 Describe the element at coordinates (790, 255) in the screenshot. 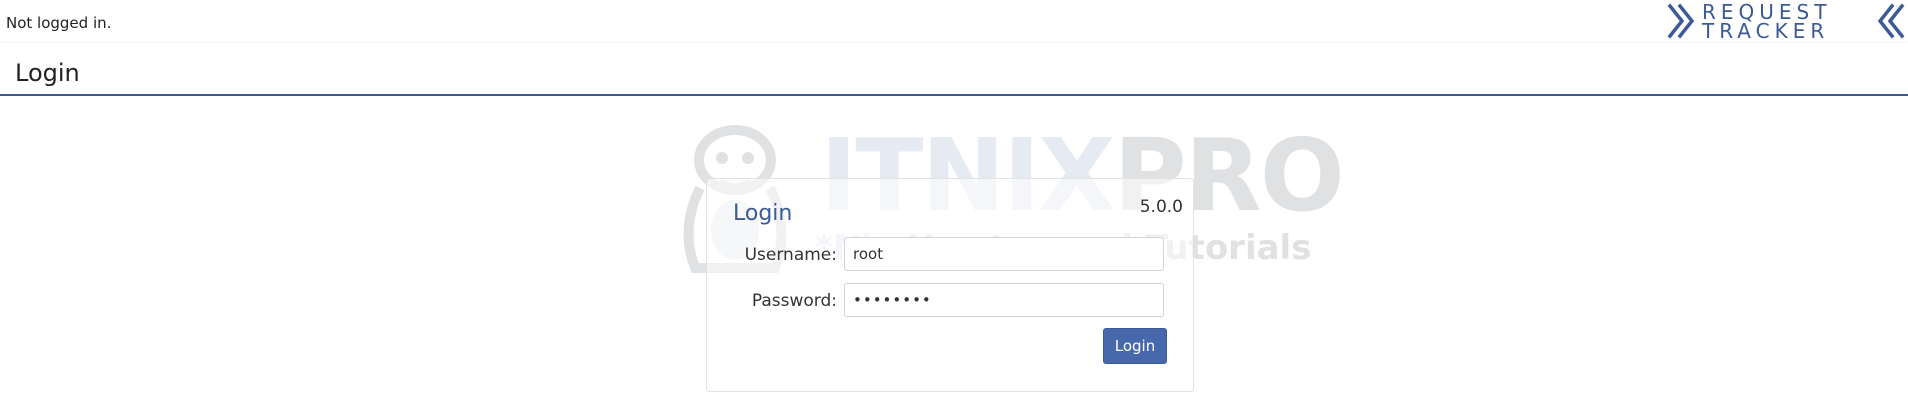

I see `username-label: Username:` at that location.